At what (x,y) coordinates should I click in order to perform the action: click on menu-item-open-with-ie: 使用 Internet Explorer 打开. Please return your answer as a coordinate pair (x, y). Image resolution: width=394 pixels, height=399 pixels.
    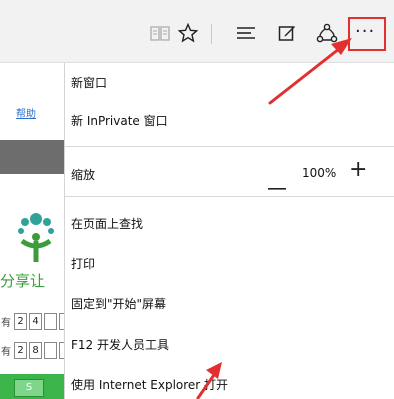
    Looking at the image, I should click on (149, 384).